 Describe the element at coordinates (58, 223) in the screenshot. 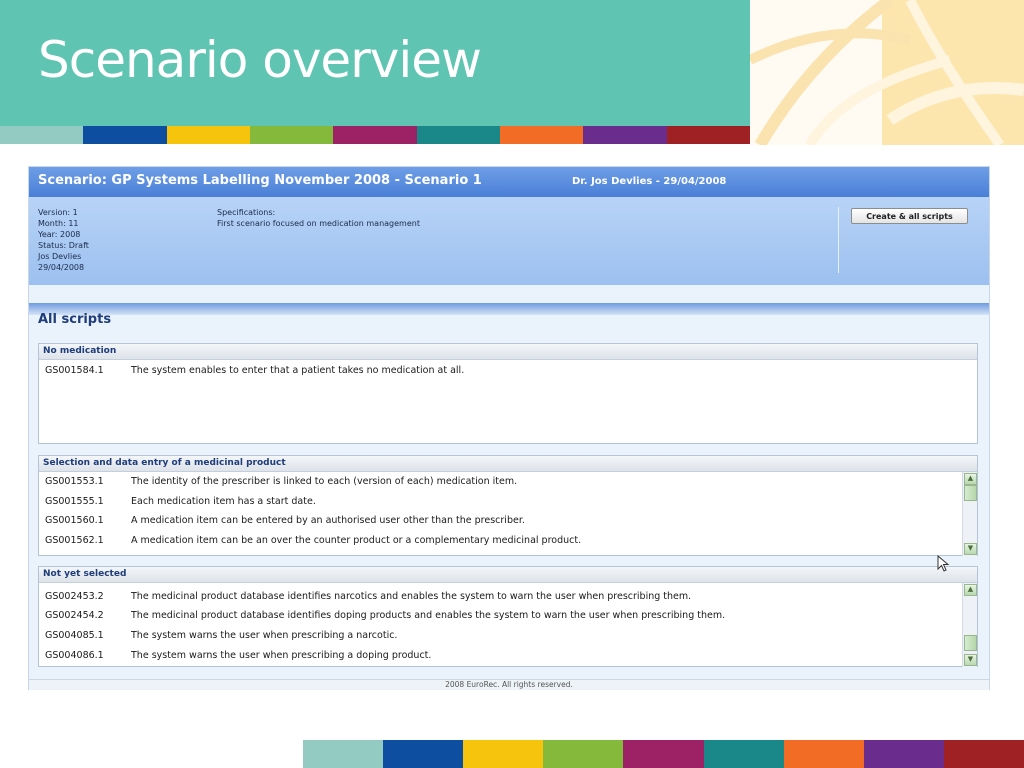

I see `month-text: Month: 11` at that location.